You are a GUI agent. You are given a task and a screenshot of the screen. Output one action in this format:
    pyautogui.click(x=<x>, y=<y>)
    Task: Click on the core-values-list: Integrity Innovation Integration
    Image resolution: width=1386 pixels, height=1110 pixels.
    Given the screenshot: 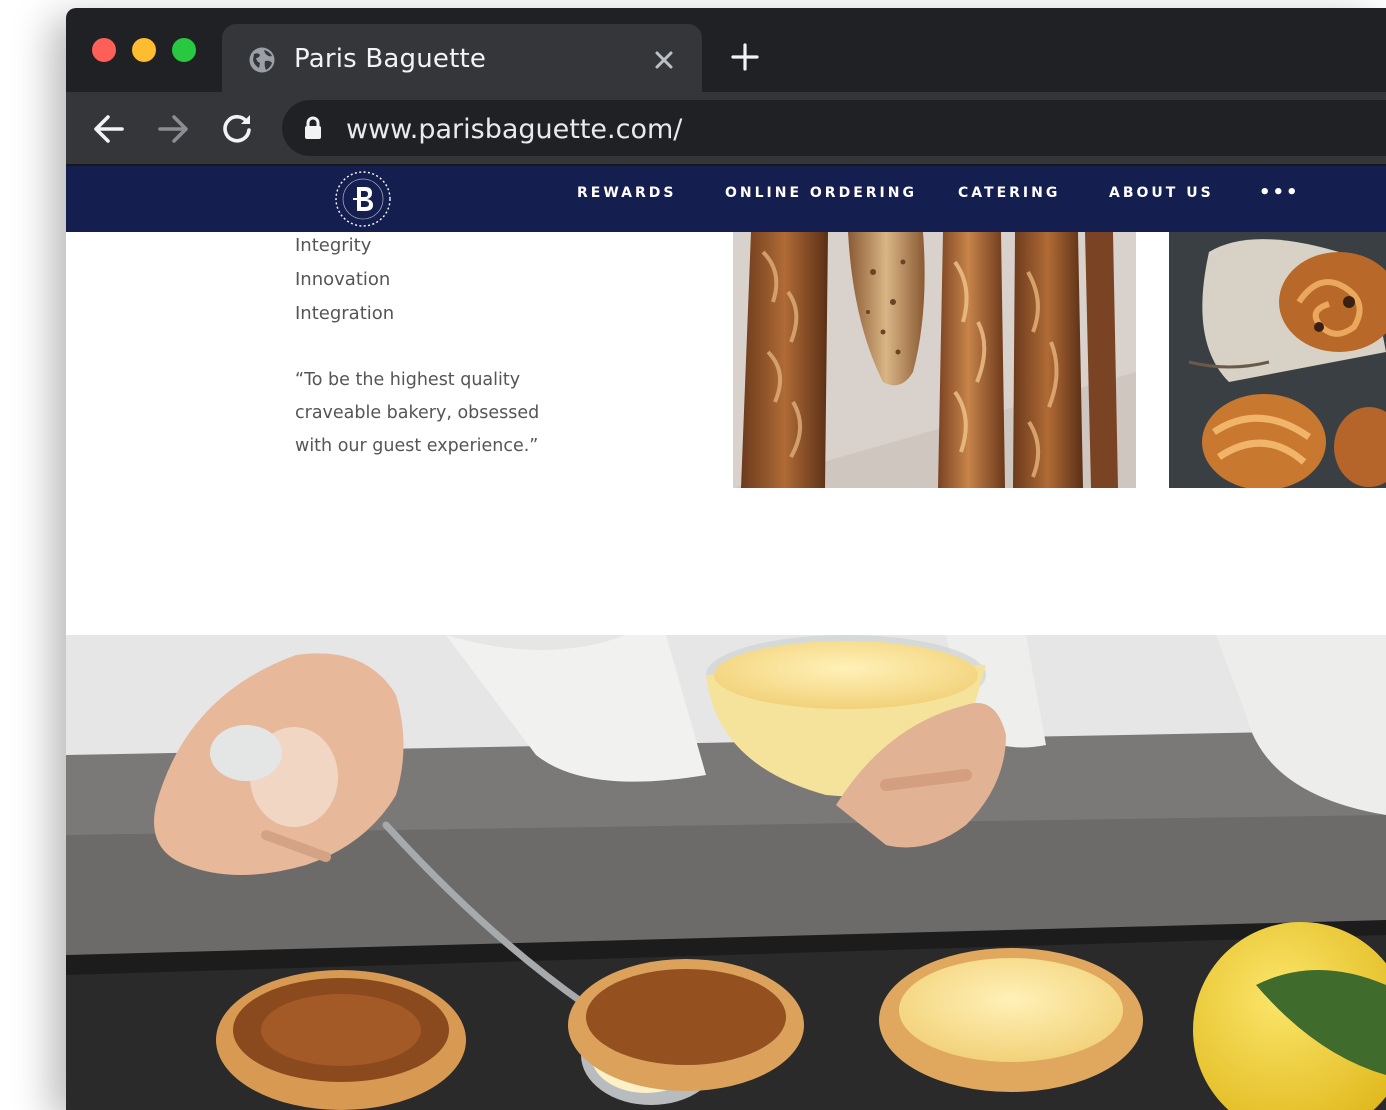 What is the action you would take?
    pyautogui.click(x=344, y=287)
    